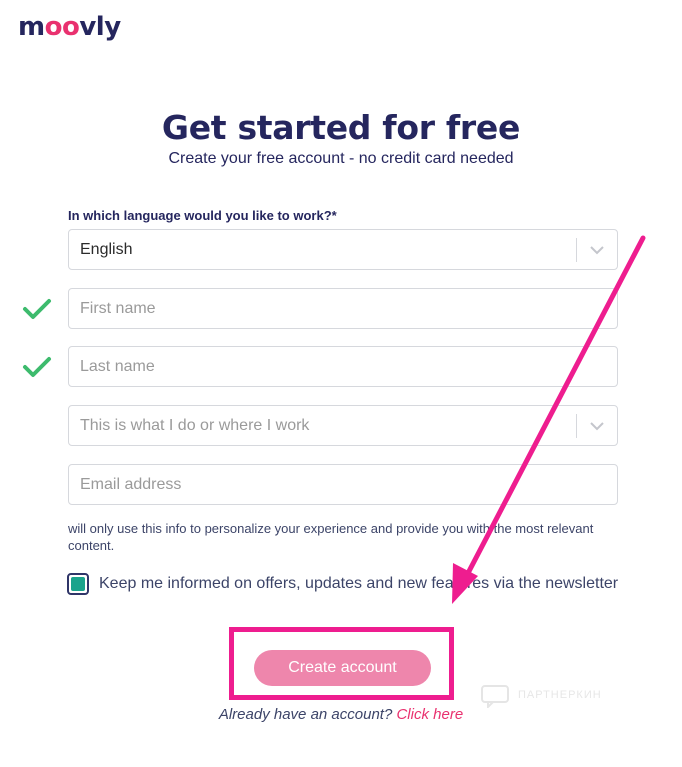  What do you see at coordinates (305, 714) in the screenshot?
I see `login-prompt-text: Already have an account?` at bounding box center [305, 714].